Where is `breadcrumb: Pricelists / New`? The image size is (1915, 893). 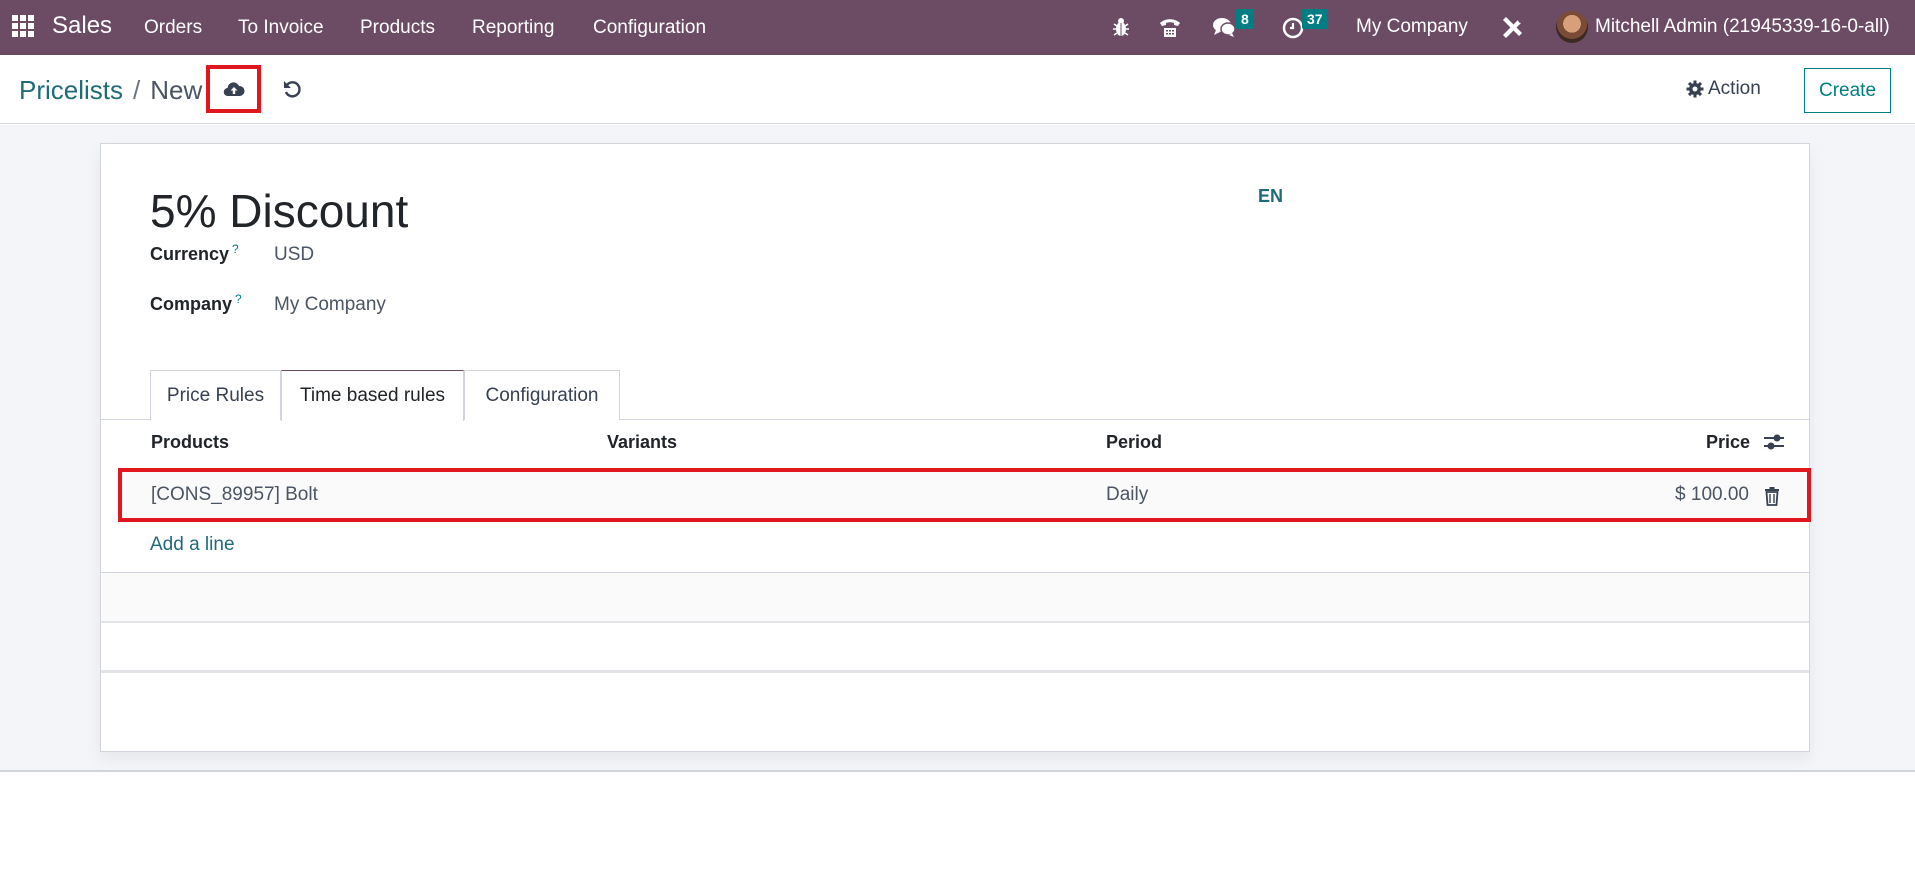
breadcrumb: Pricelists / New is located at coordinates (110, 90).